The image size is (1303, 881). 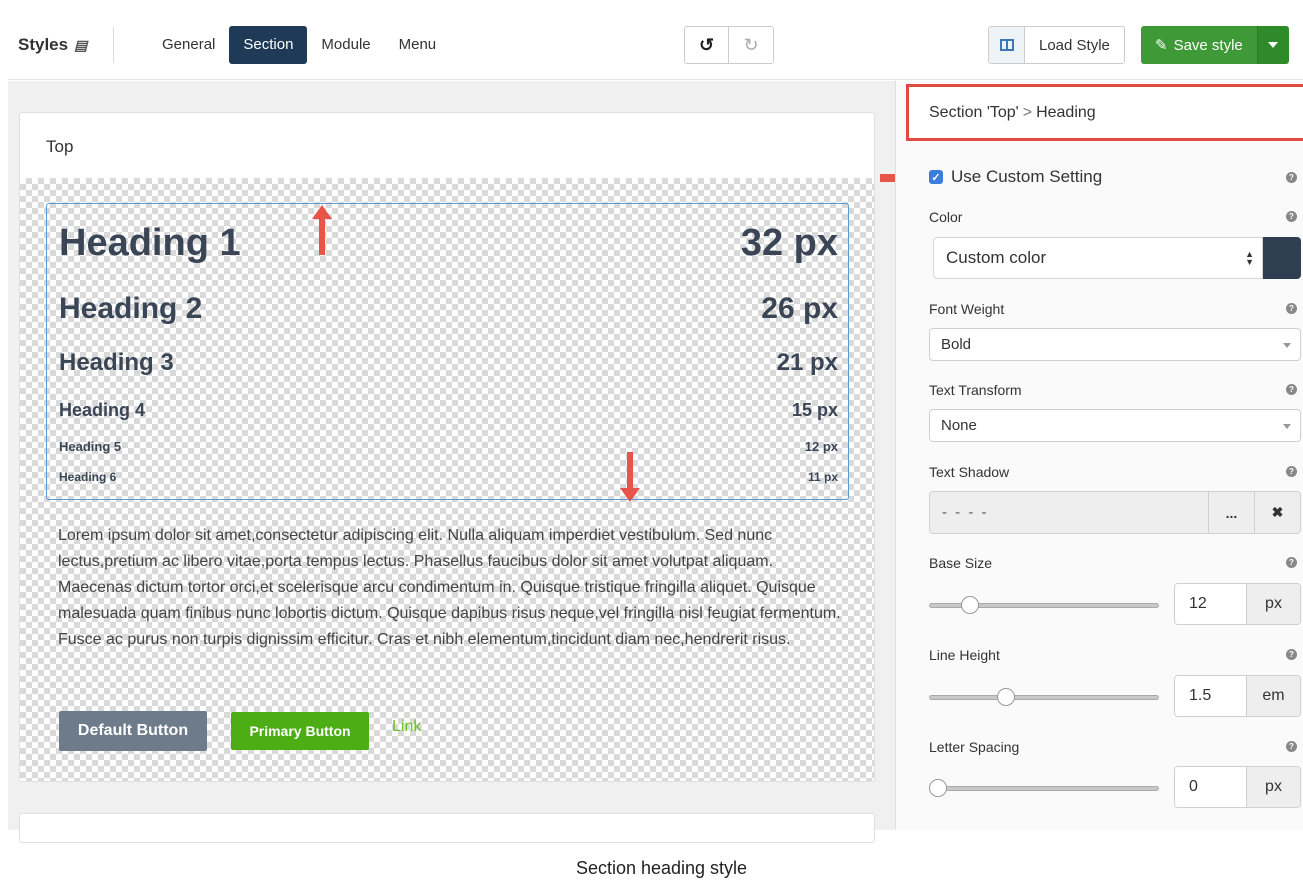 I want to click on heading-4: Heading 4, so click(x=102, y=410).